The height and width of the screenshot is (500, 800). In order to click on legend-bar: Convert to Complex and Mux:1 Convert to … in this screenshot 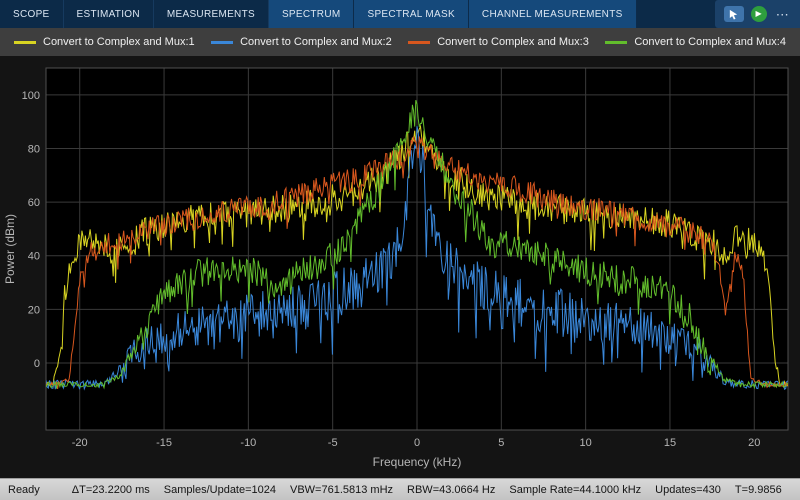, I will do `click(400, 42)`.